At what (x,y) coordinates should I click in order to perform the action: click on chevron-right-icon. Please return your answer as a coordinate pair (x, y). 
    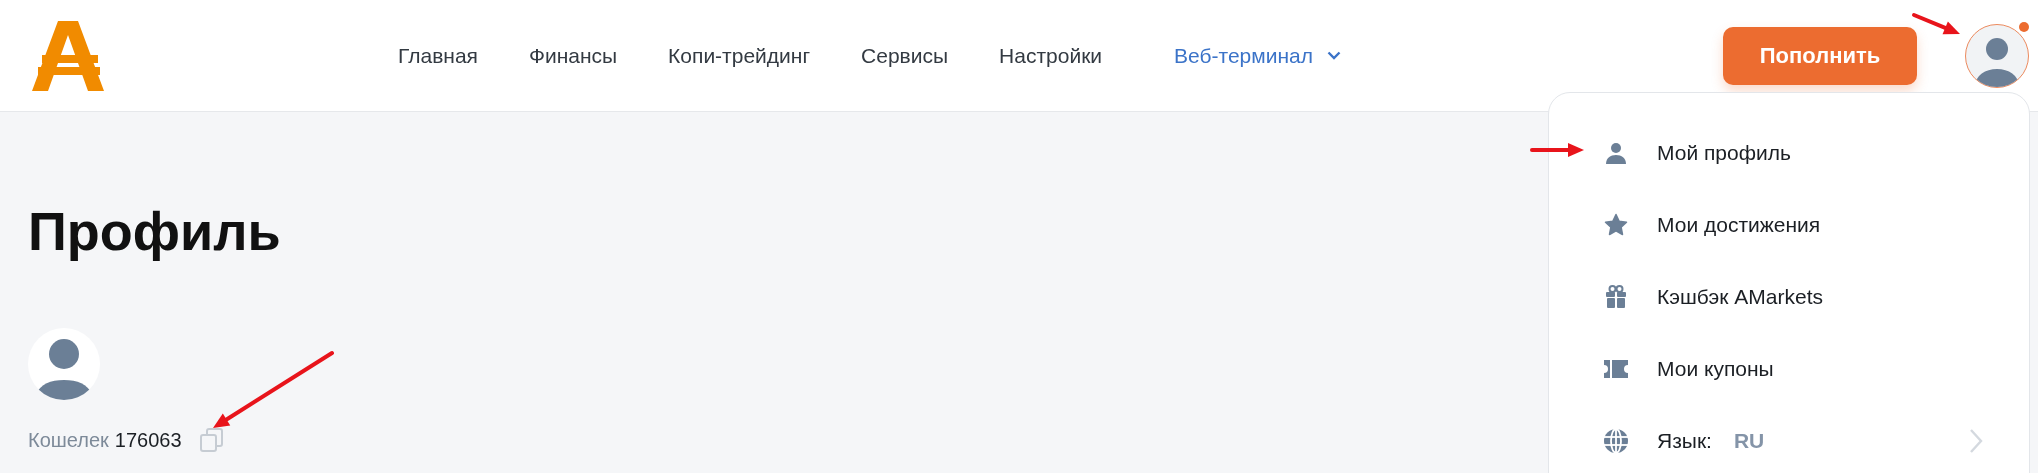
    Looking at the image, I should click on (1976, 441).